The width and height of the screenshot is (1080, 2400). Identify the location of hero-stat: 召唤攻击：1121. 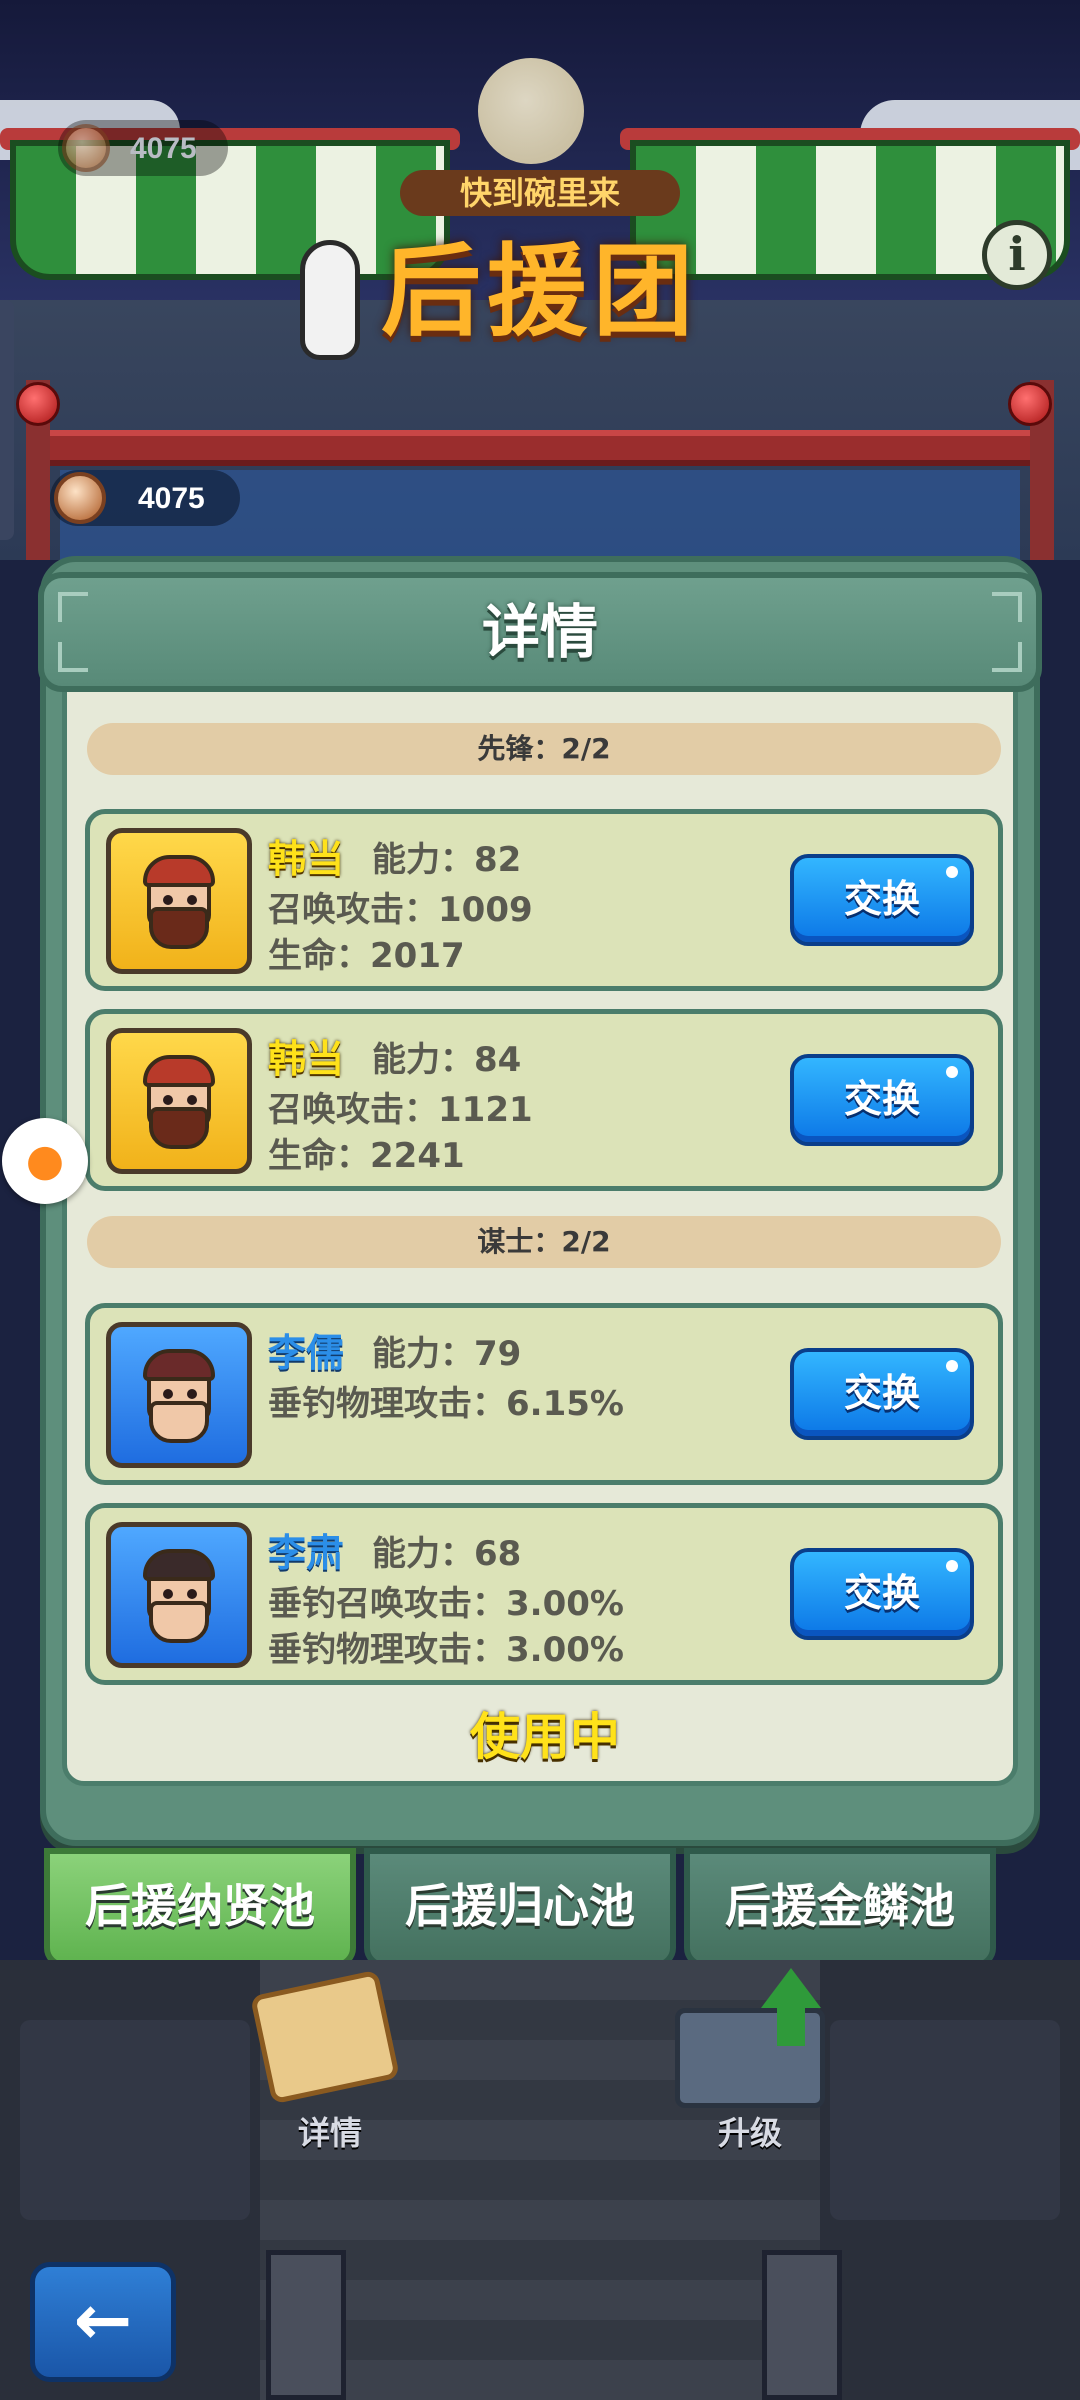
(400, 1110).